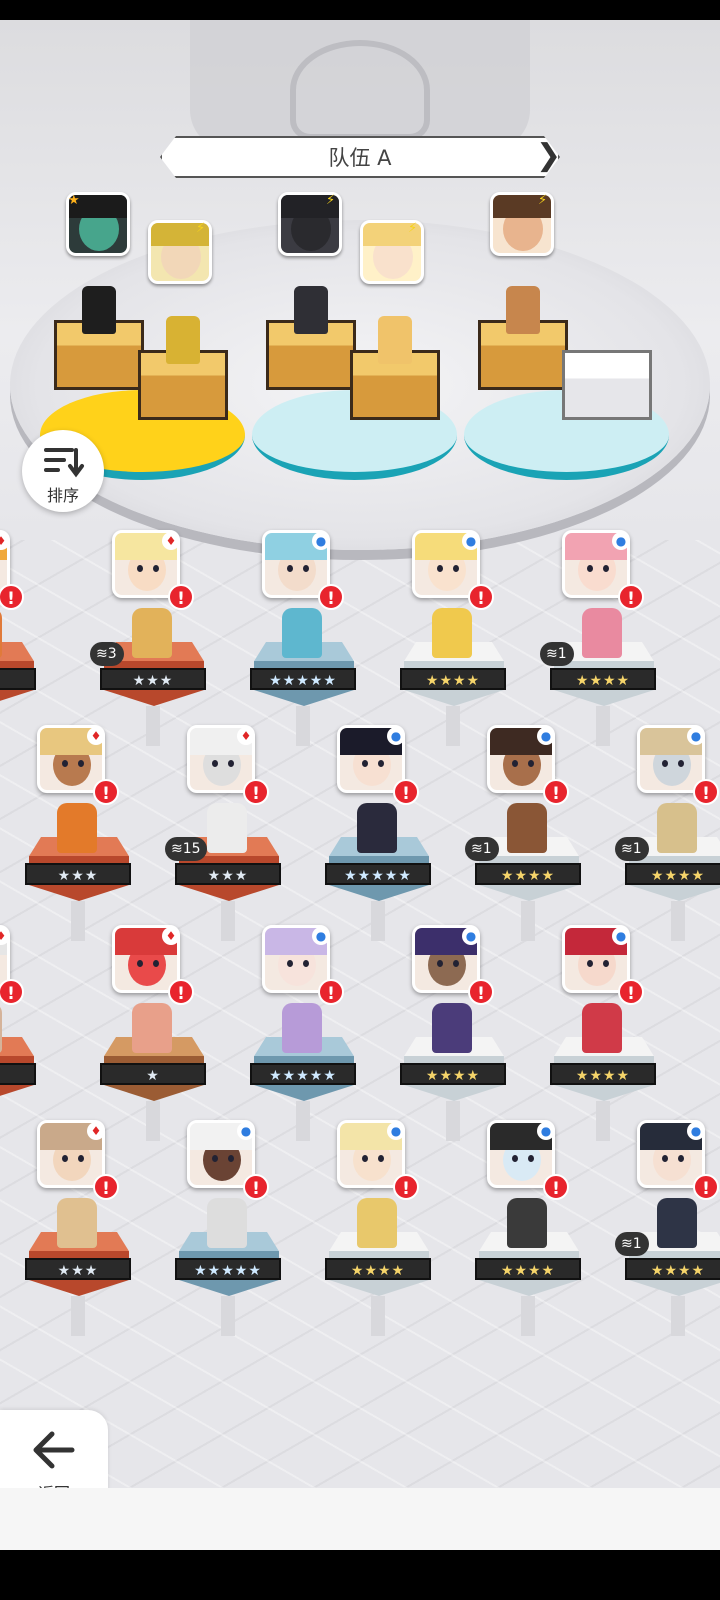  I want to click on next-team-arrow-icon: ❯, so click(548, 157).